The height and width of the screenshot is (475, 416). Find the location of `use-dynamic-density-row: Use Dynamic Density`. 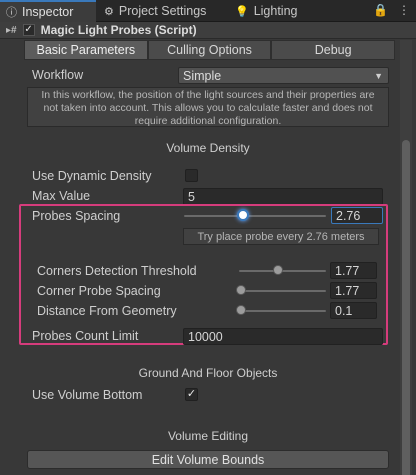

use-dynamic-density-row: Use Dynamic Density is located at coordinates (91, 176).